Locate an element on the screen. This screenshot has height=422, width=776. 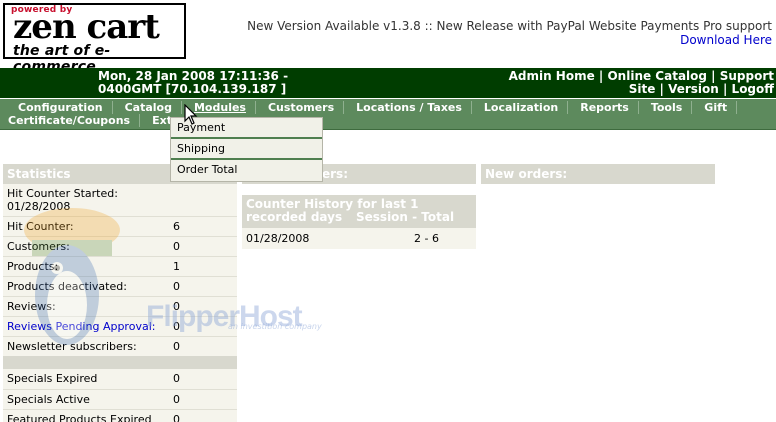
menu-row-2: Certificate/Coupons Extra is located at coordinates (100, 120).